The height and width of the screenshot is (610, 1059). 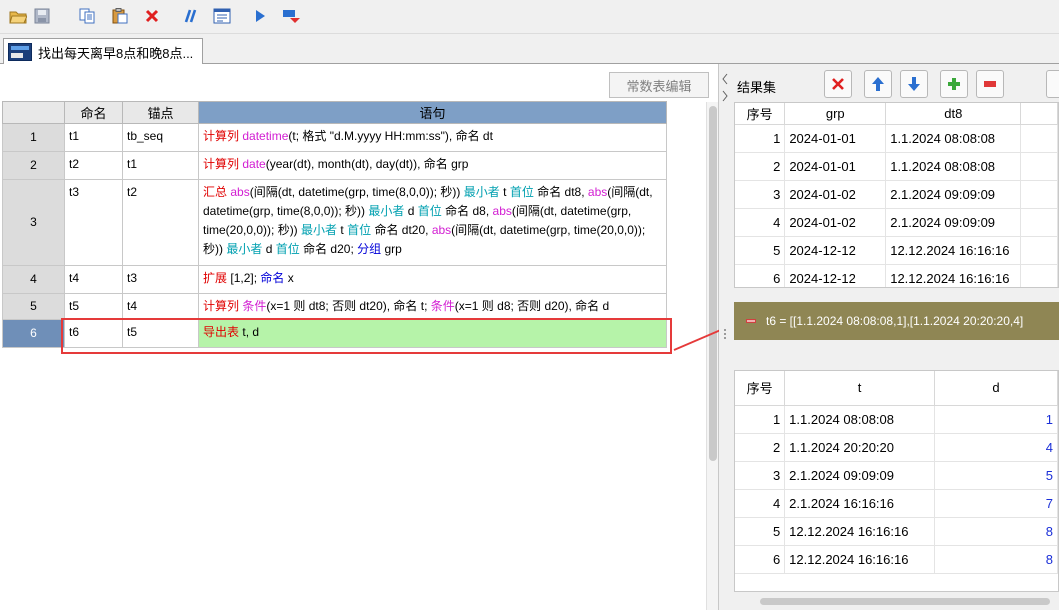 I want to click on panel-splitter, so click(x=725, y=337).